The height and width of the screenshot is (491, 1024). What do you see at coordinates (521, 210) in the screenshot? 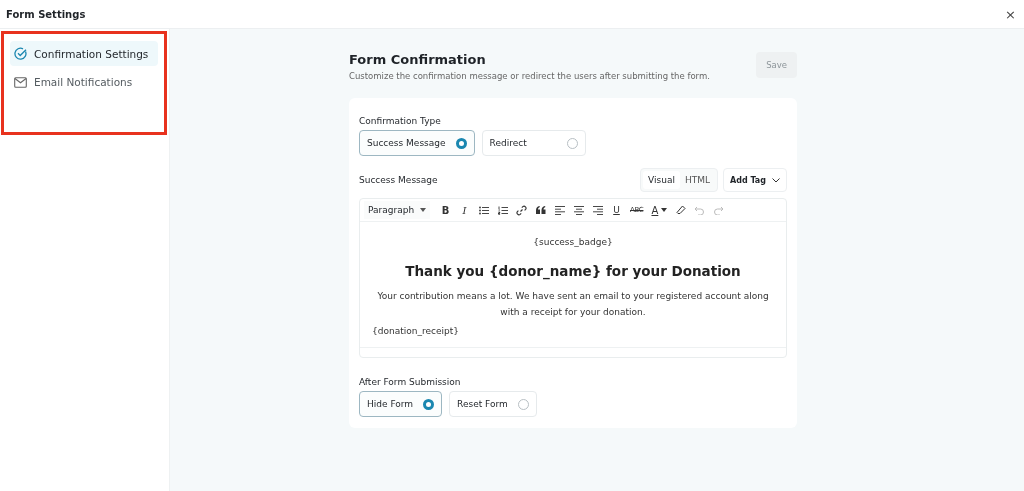
I see `link-icon` at bounding box center [521, 210].